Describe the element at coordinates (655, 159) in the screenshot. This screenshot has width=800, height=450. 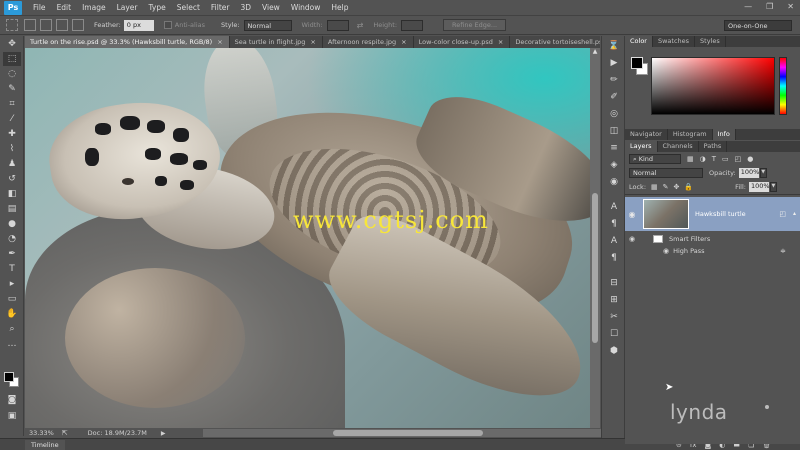
I see `layer-kind-select: ⌕ Kind` at that location.